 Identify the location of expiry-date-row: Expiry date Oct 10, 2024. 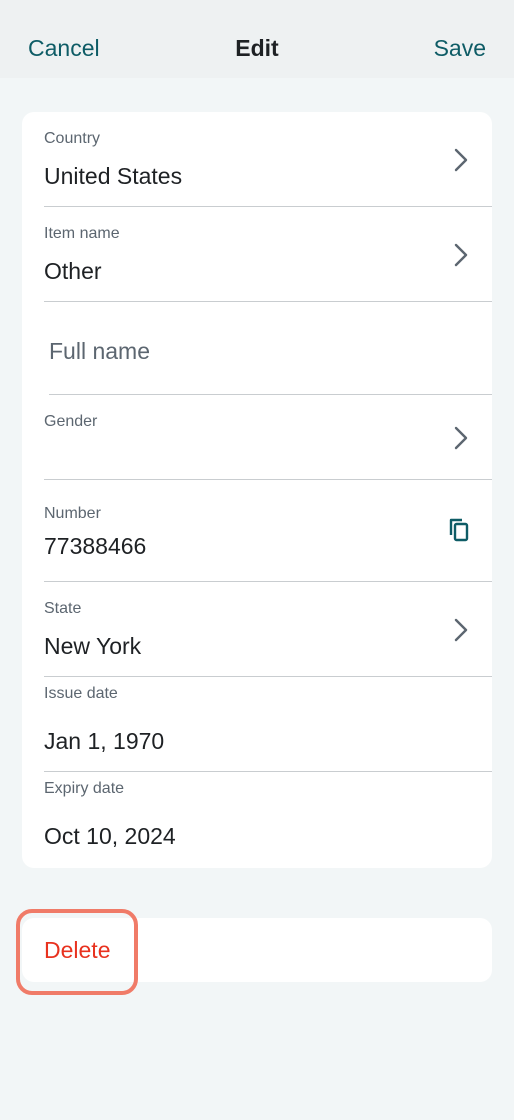
(257, 820).